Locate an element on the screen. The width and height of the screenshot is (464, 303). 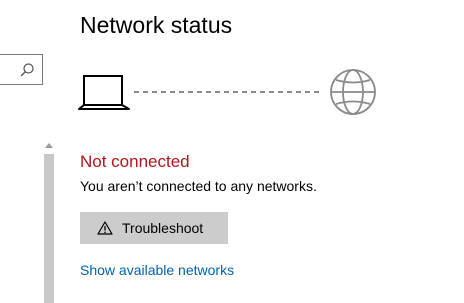
scroll-up-arrow-icon is located at coordinates (49, 146).